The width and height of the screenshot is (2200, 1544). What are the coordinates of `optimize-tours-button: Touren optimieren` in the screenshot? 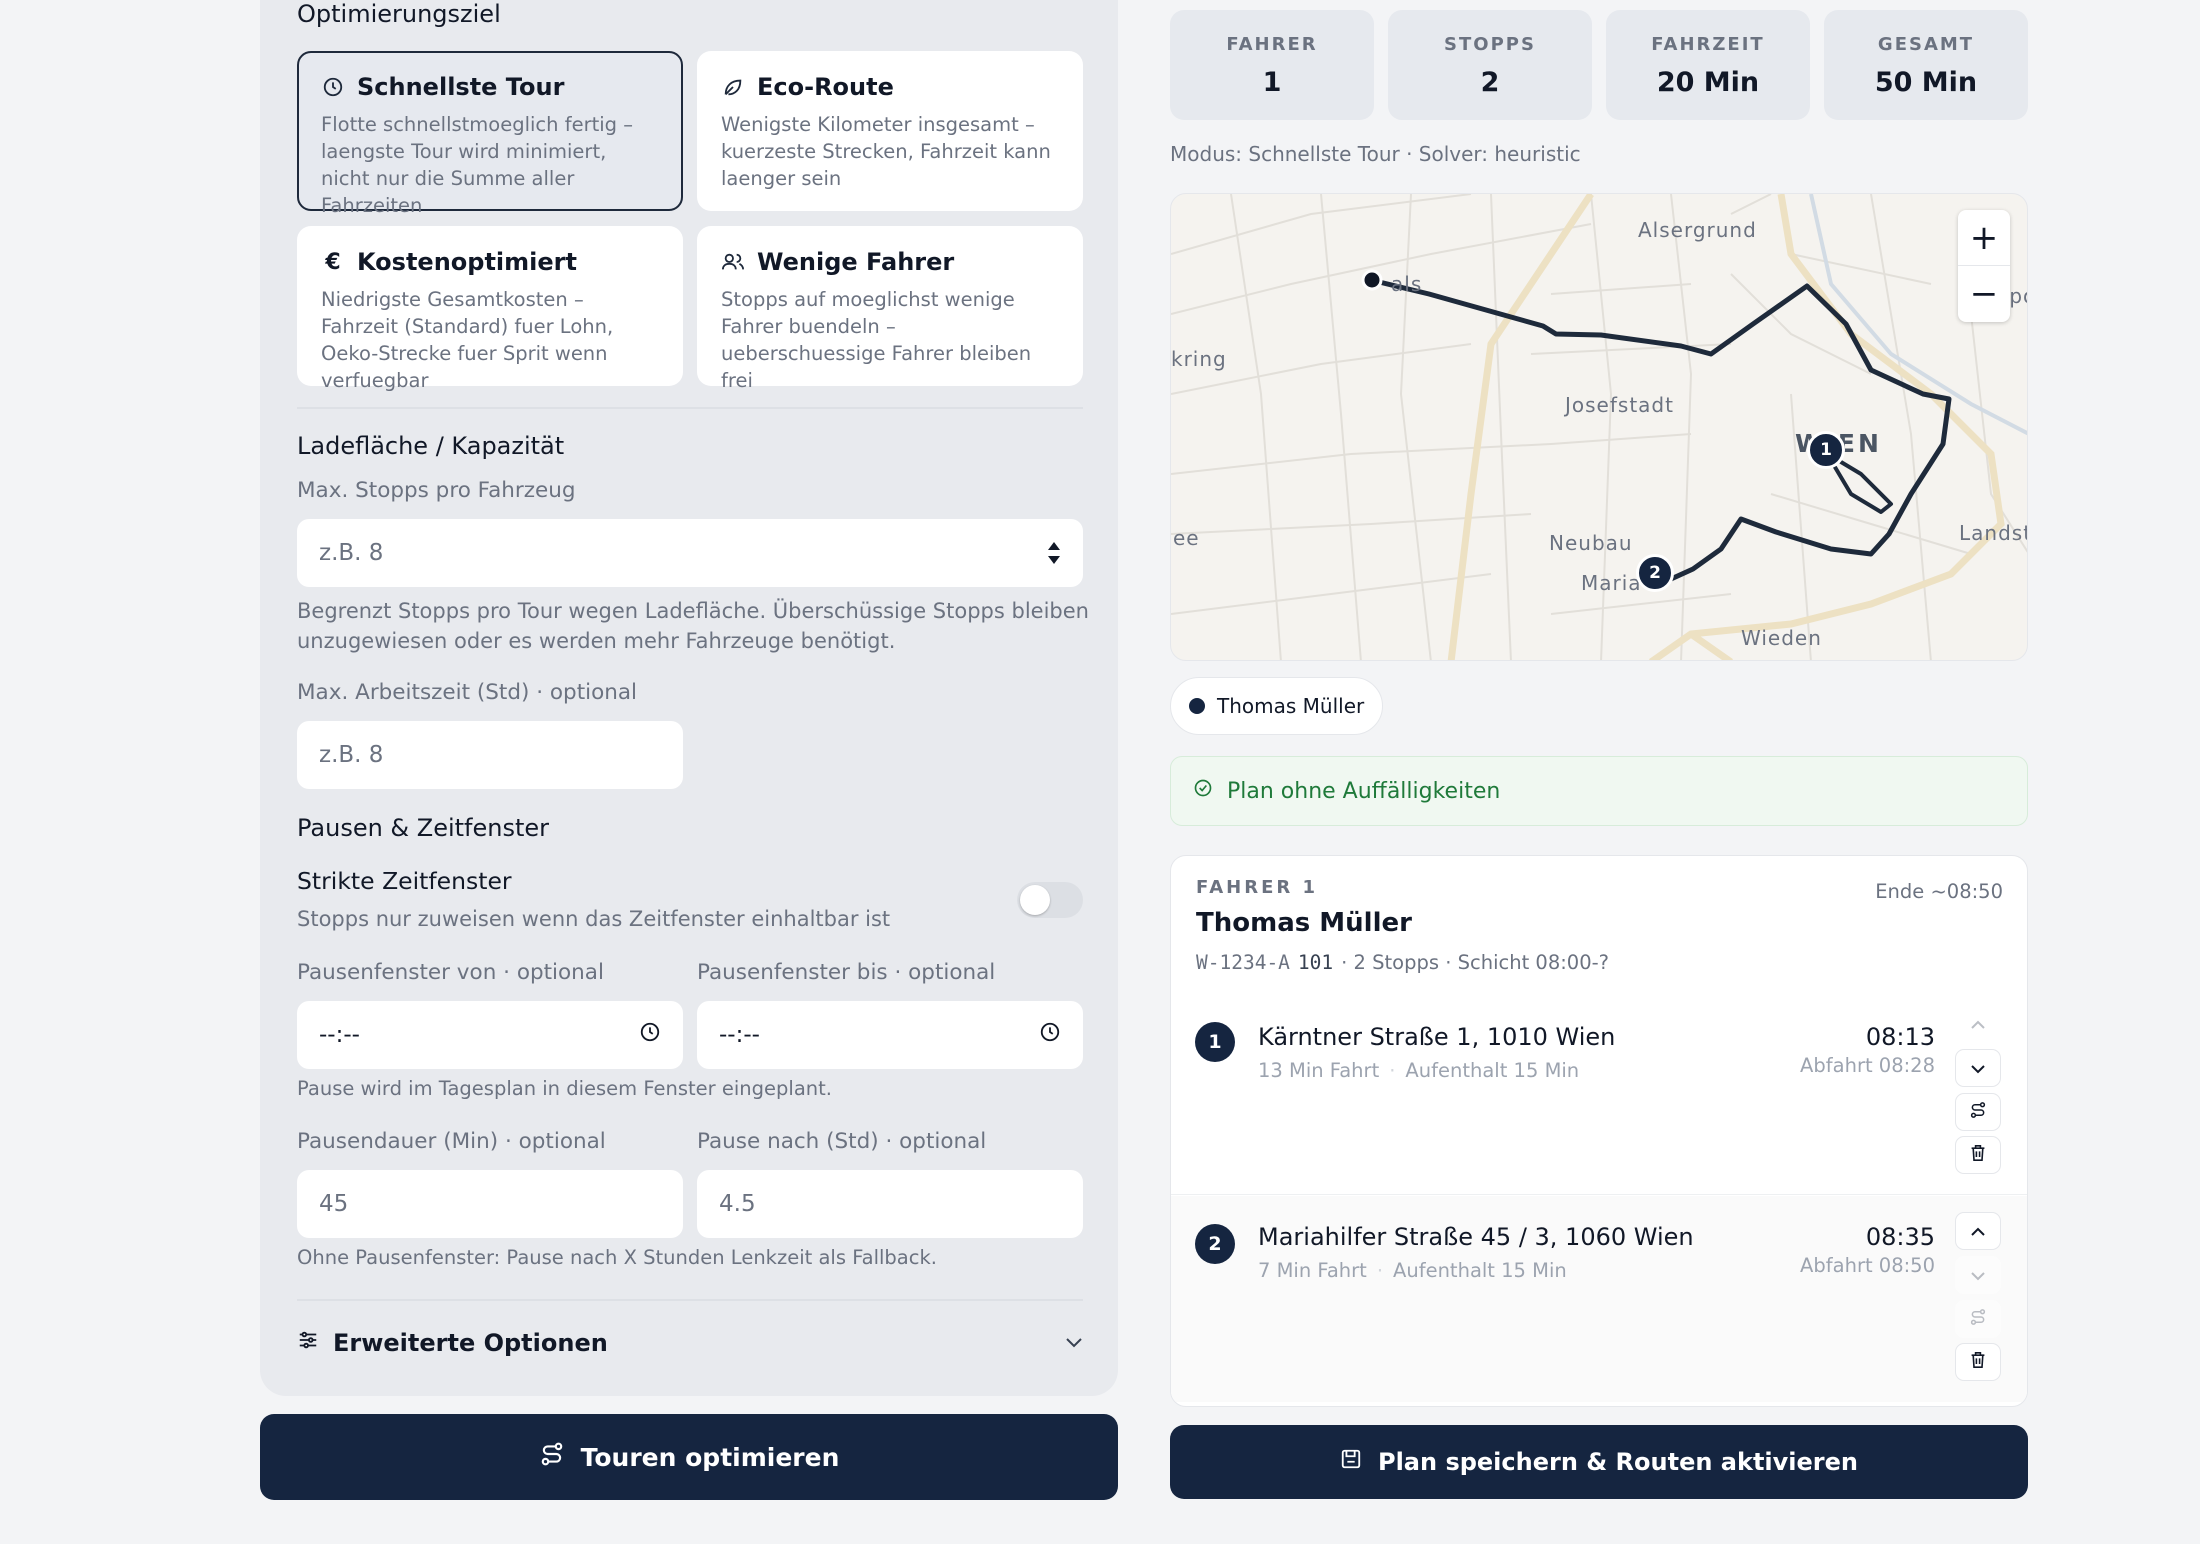 It's located at (689, 1457).